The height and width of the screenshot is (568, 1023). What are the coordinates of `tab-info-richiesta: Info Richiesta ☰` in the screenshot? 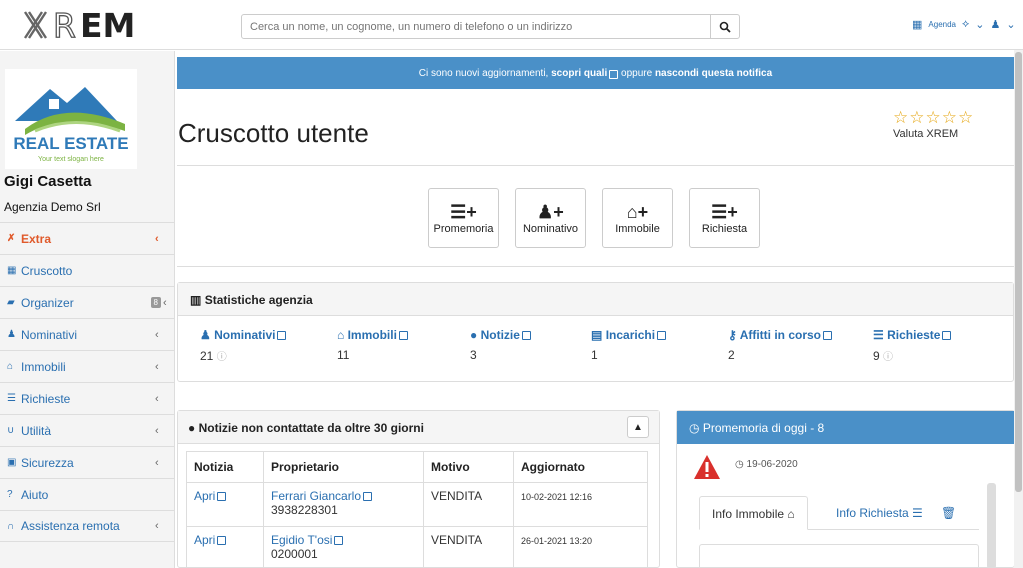 It's located at (879, 513).